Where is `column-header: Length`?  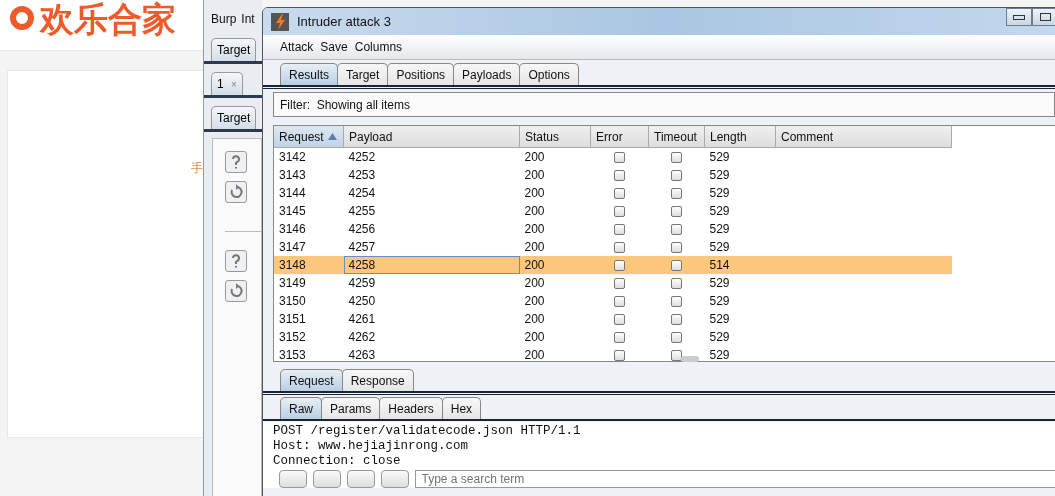 column-header: Length is located at coordinates (740, 137).